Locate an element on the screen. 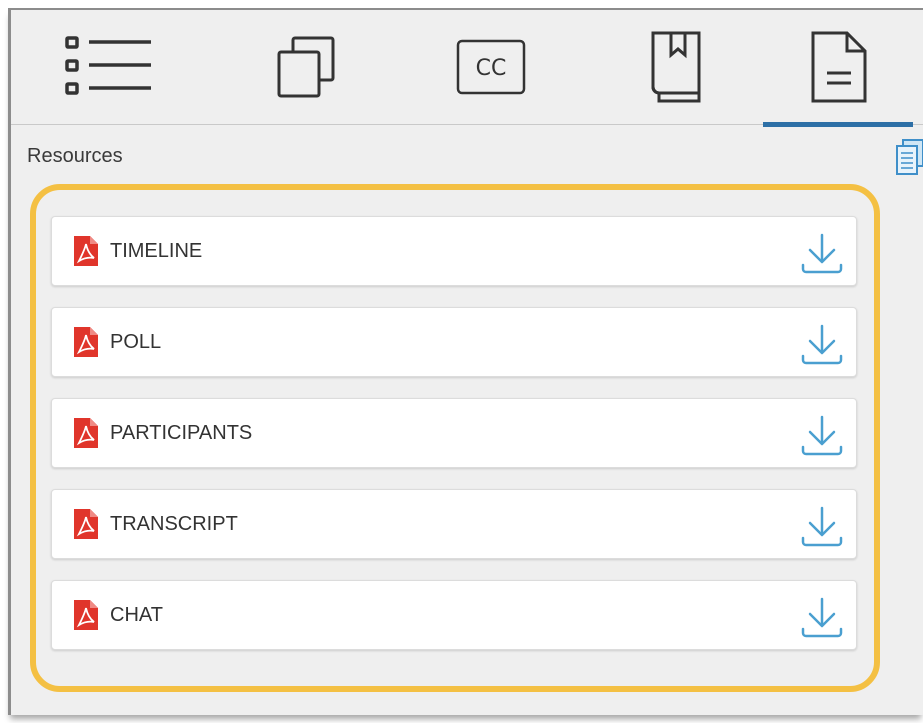 The image size is (923, 723). resources-title: Resources is located at coordinates (75, 156).